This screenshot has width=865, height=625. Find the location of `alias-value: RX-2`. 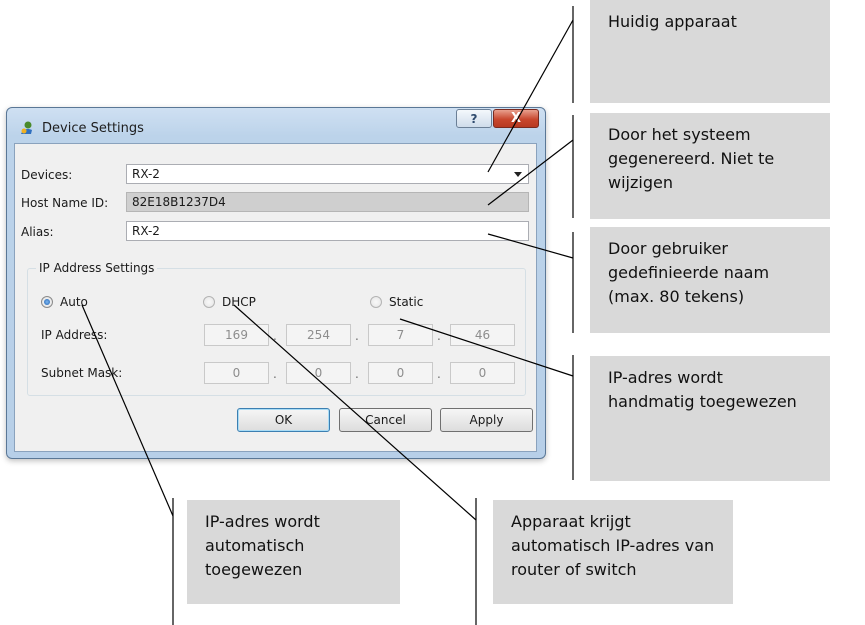

alias-value: RX-2 is located at coordinates (146, 231).